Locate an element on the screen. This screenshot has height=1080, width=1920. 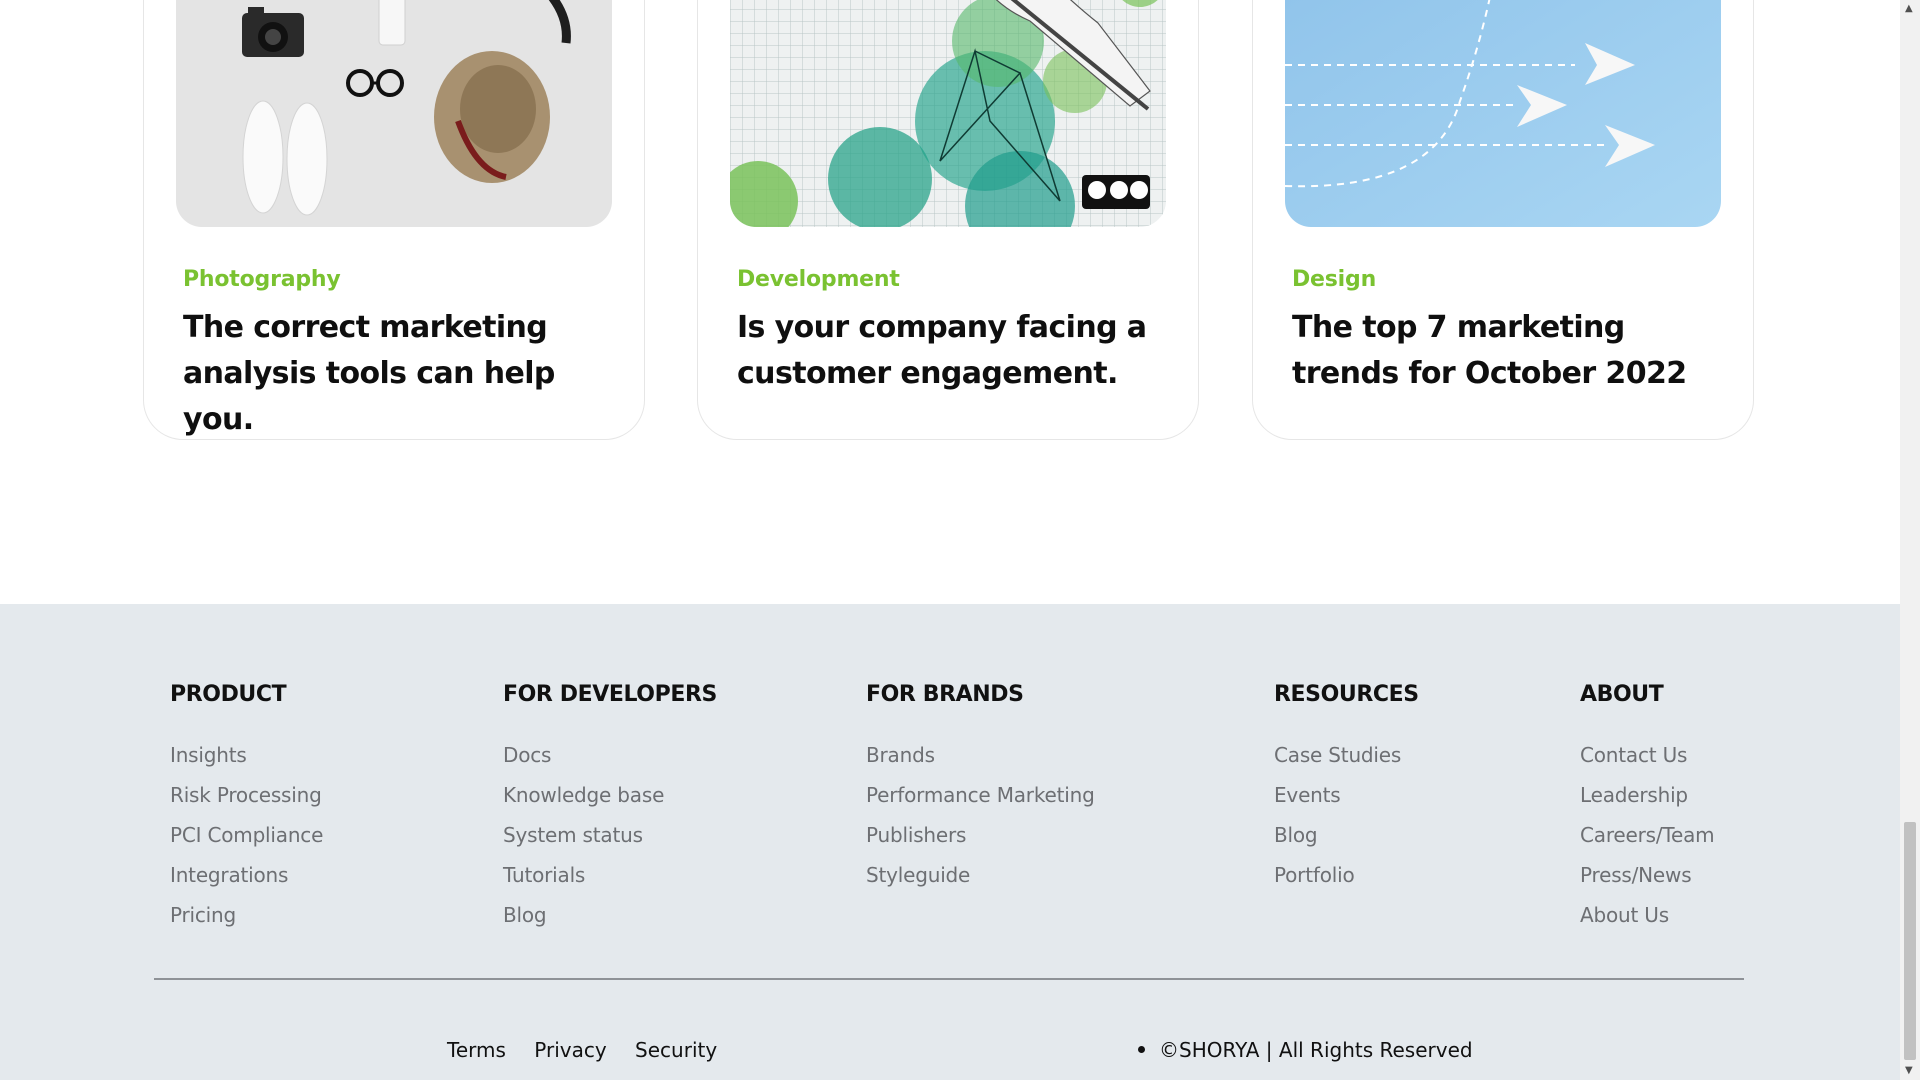
footer-link-careers-team: Careers/Team is located at coordinates (1647, 835).